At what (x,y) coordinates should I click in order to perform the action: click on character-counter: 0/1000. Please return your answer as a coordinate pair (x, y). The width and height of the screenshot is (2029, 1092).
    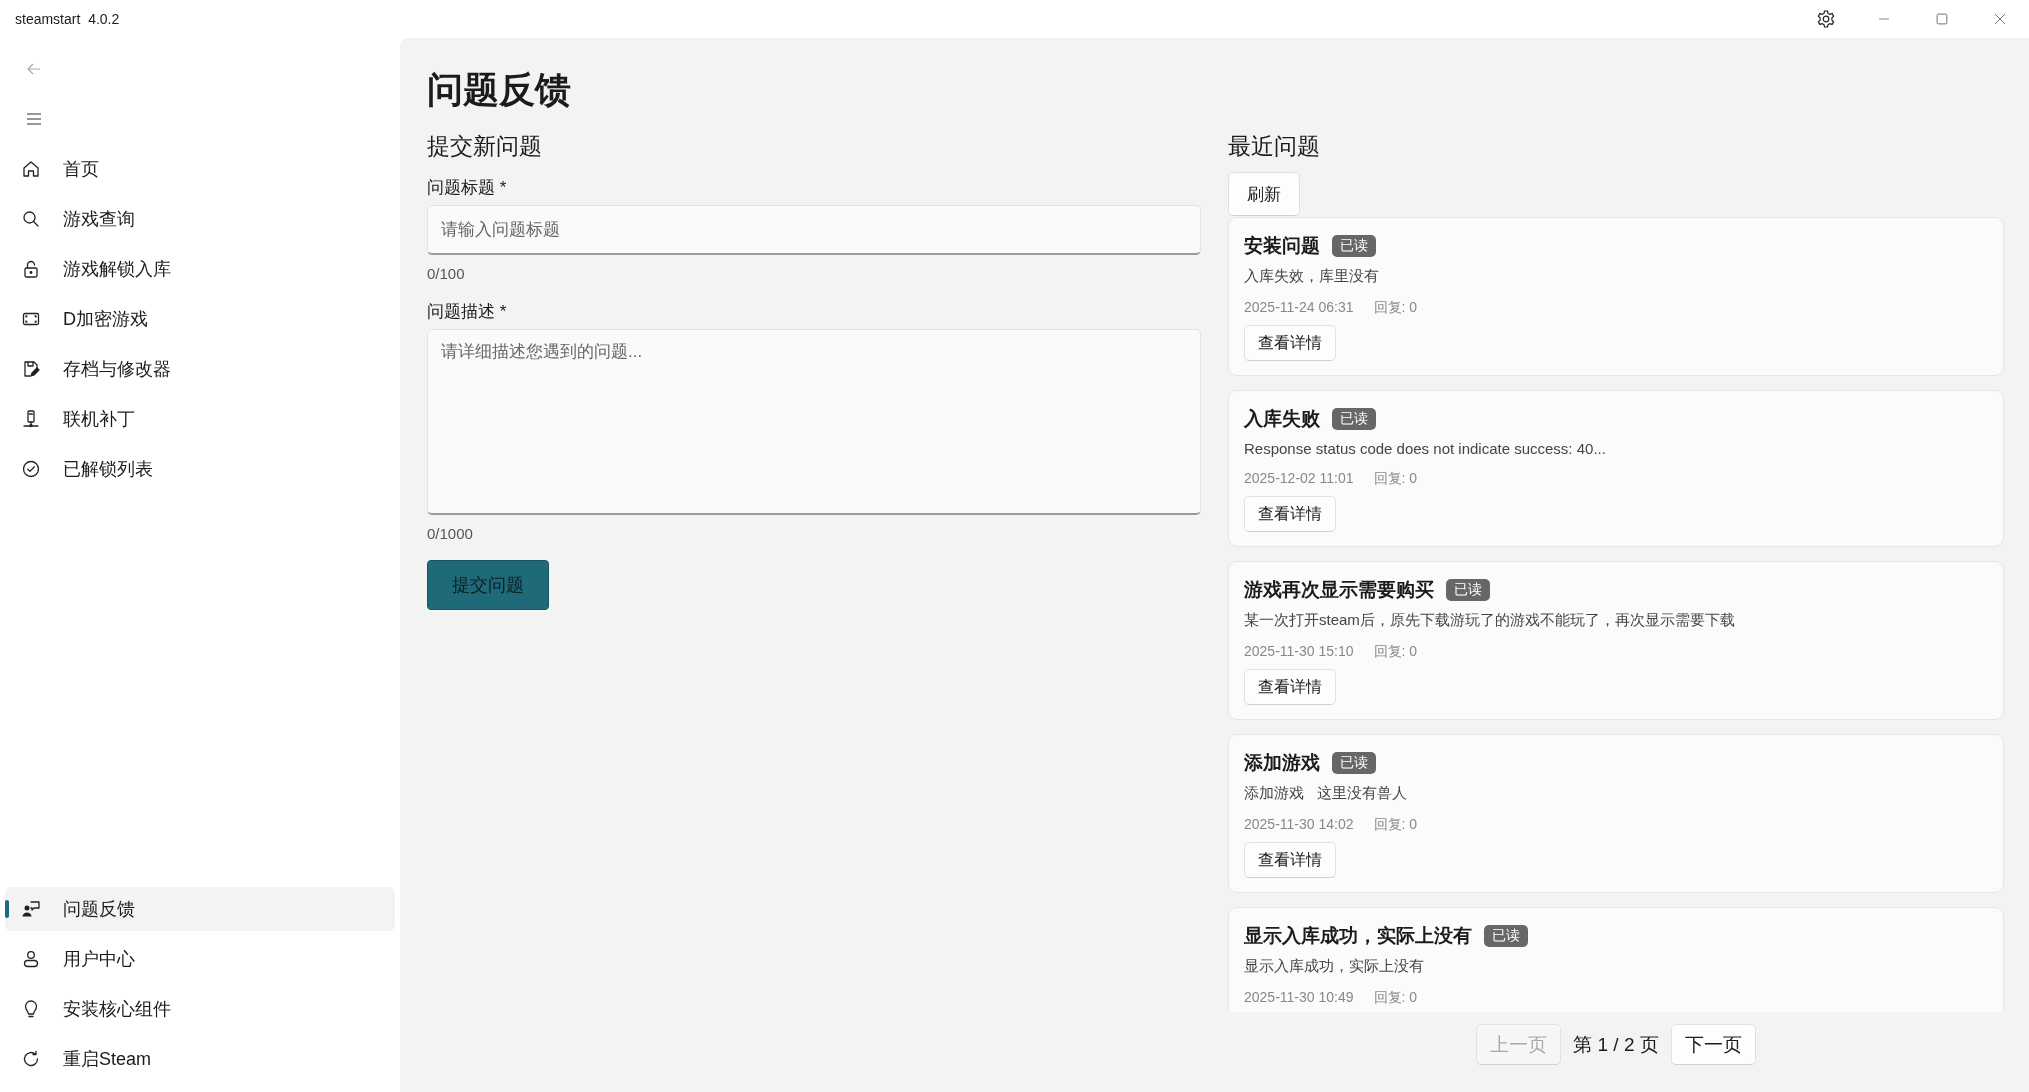
    Looking at the image, I should click on (450, 533).